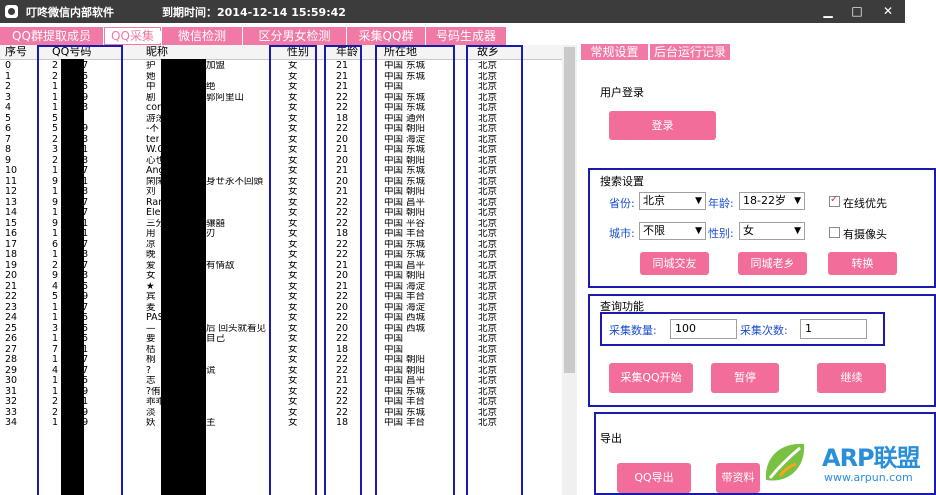 This screenshot has width=936, height=495. I want to click on row-index: 12, so click(11, 192).